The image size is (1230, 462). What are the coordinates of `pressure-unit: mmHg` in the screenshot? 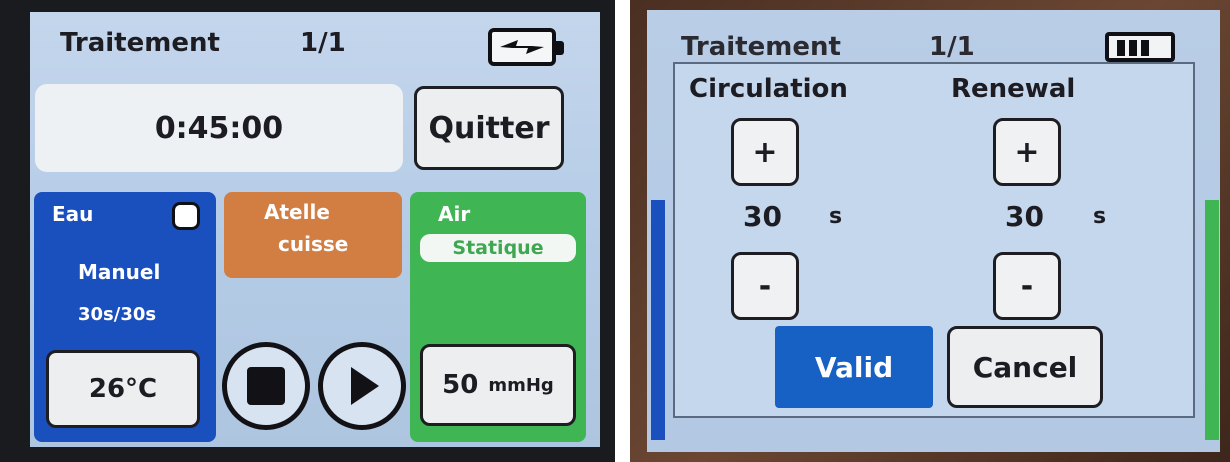 It's located at (521, 385).